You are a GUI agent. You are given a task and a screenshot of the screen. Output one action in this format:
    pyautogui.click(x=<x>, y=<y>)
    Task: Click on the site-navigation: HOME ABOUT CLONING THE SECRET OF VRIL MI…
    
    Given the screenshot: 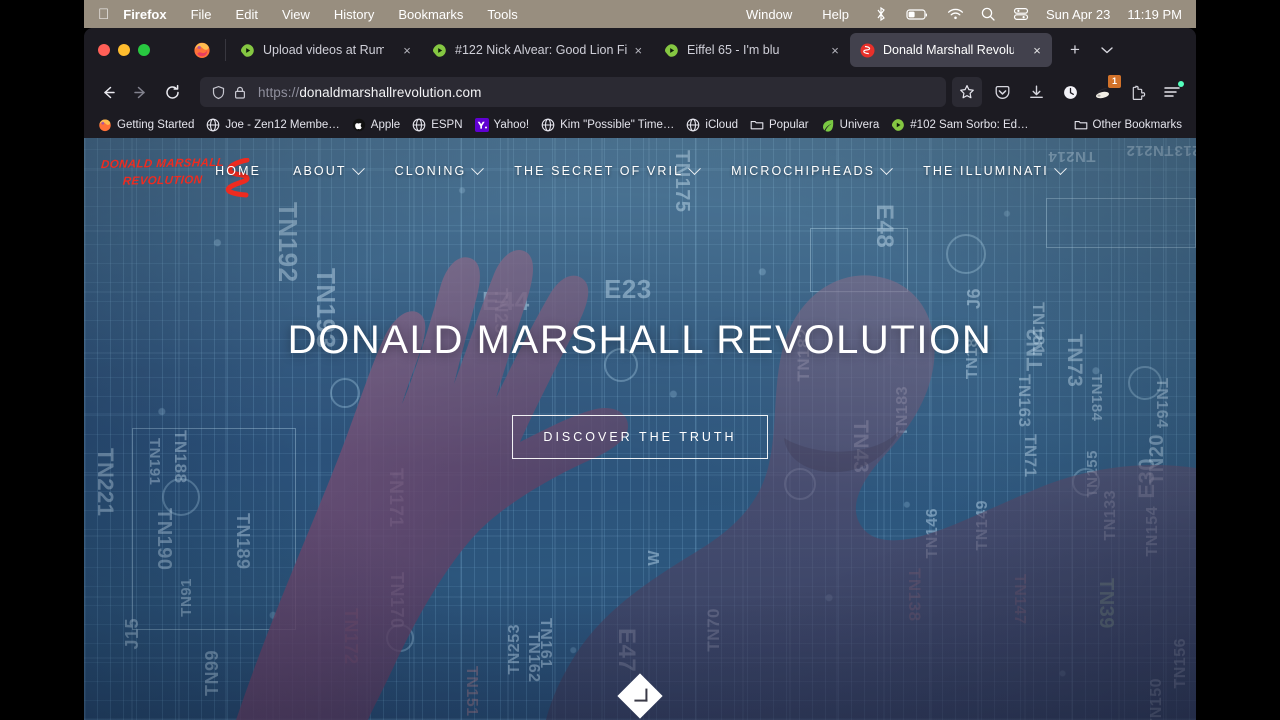 What is the action you would take?
    pyautogui.click(x=640, y=169)
    